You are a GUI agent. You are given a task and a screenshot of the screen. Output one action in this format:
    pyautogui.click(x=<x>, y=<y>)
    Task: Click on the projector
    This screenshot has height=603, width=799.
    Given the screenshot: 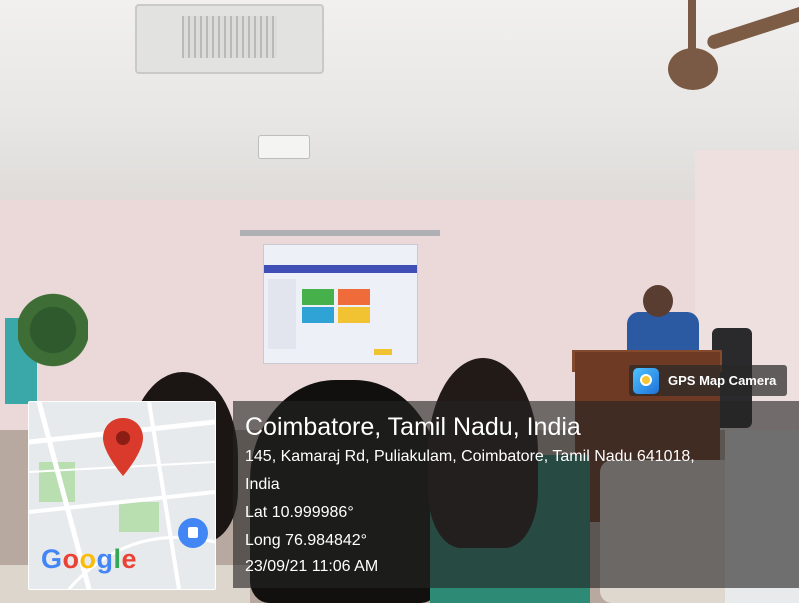 What is the action you would take?
    pyautogui.click(x=284, y=147)
    